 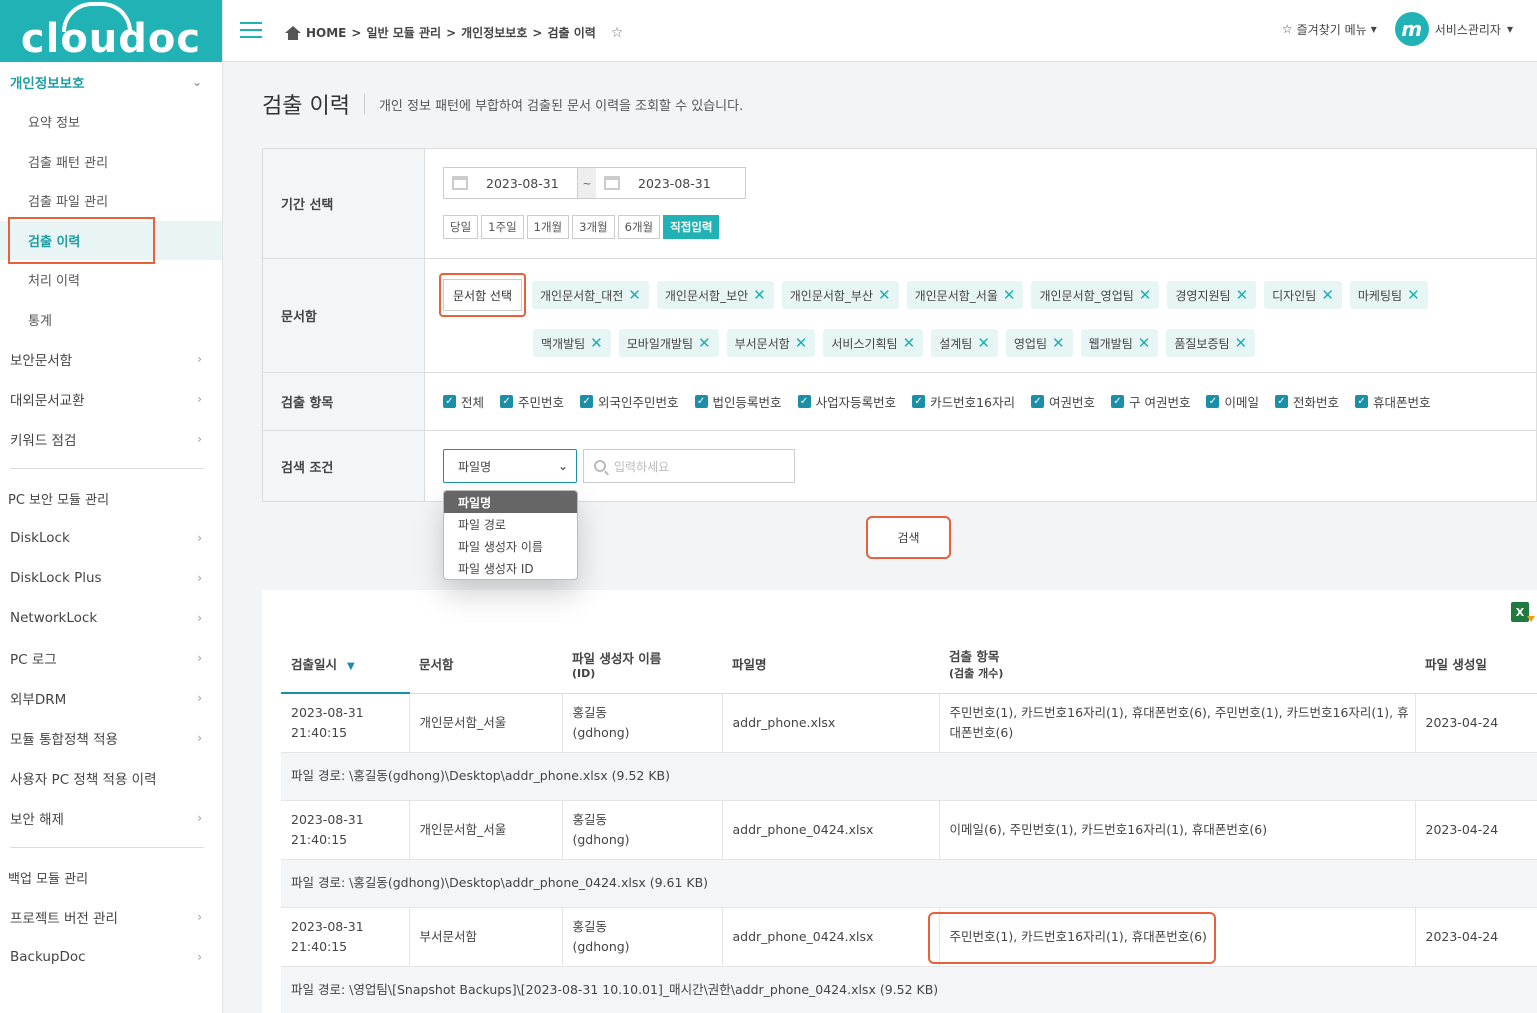 What do you see at coordinates (510, 524) in the screenshot?
I see `dropdown-option-filepath: 파일 경로` at bounding box center [510, 524].